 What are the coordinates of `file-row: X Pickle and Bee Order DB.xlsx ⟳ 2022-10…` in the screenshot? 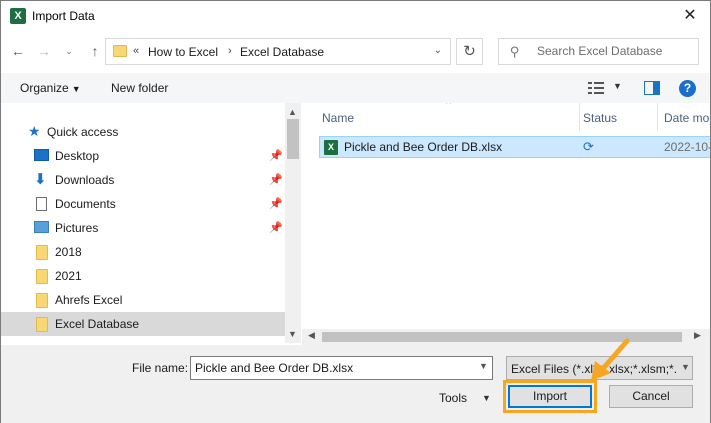 It's located at (514, 147).